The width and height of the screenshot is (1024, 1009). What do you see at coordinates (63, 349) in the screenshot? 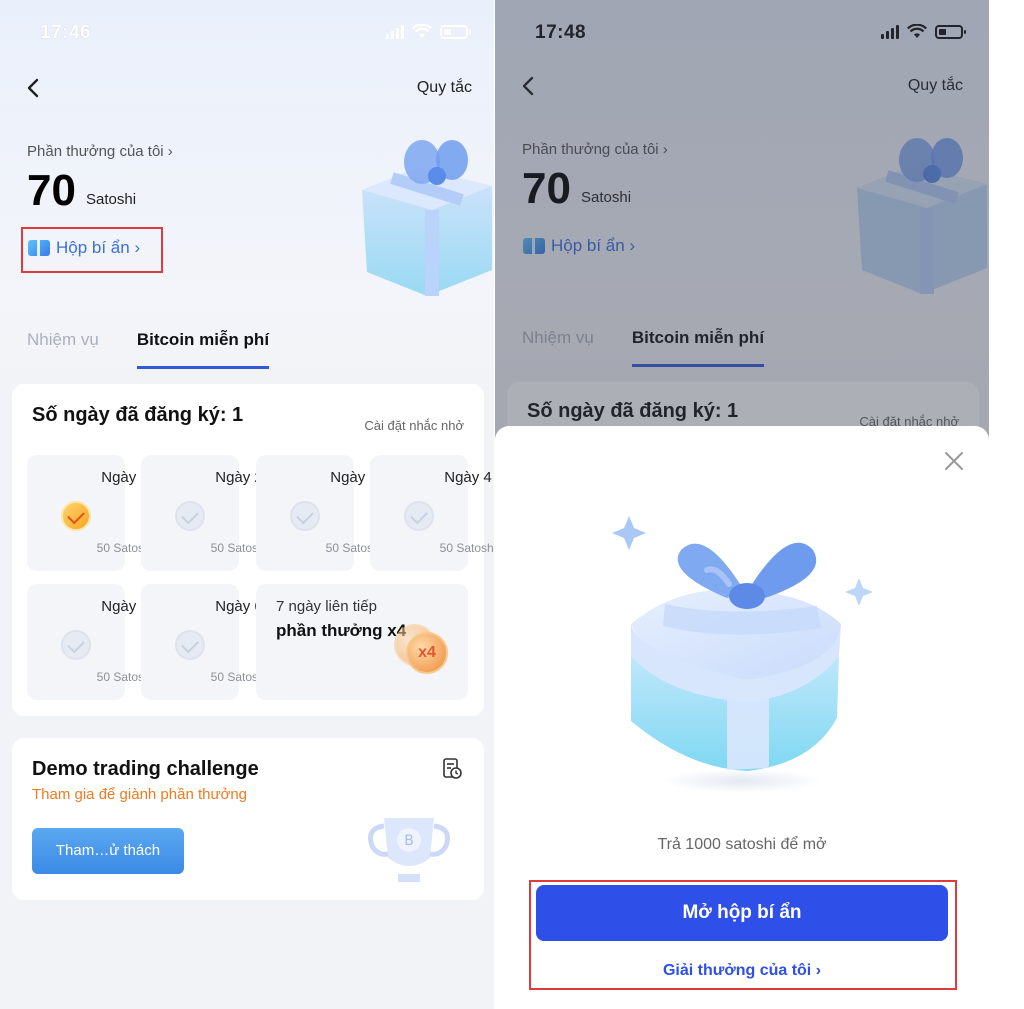
I see `tab-tasks: Nhiệm vụ` at bounding box center [63, 349].